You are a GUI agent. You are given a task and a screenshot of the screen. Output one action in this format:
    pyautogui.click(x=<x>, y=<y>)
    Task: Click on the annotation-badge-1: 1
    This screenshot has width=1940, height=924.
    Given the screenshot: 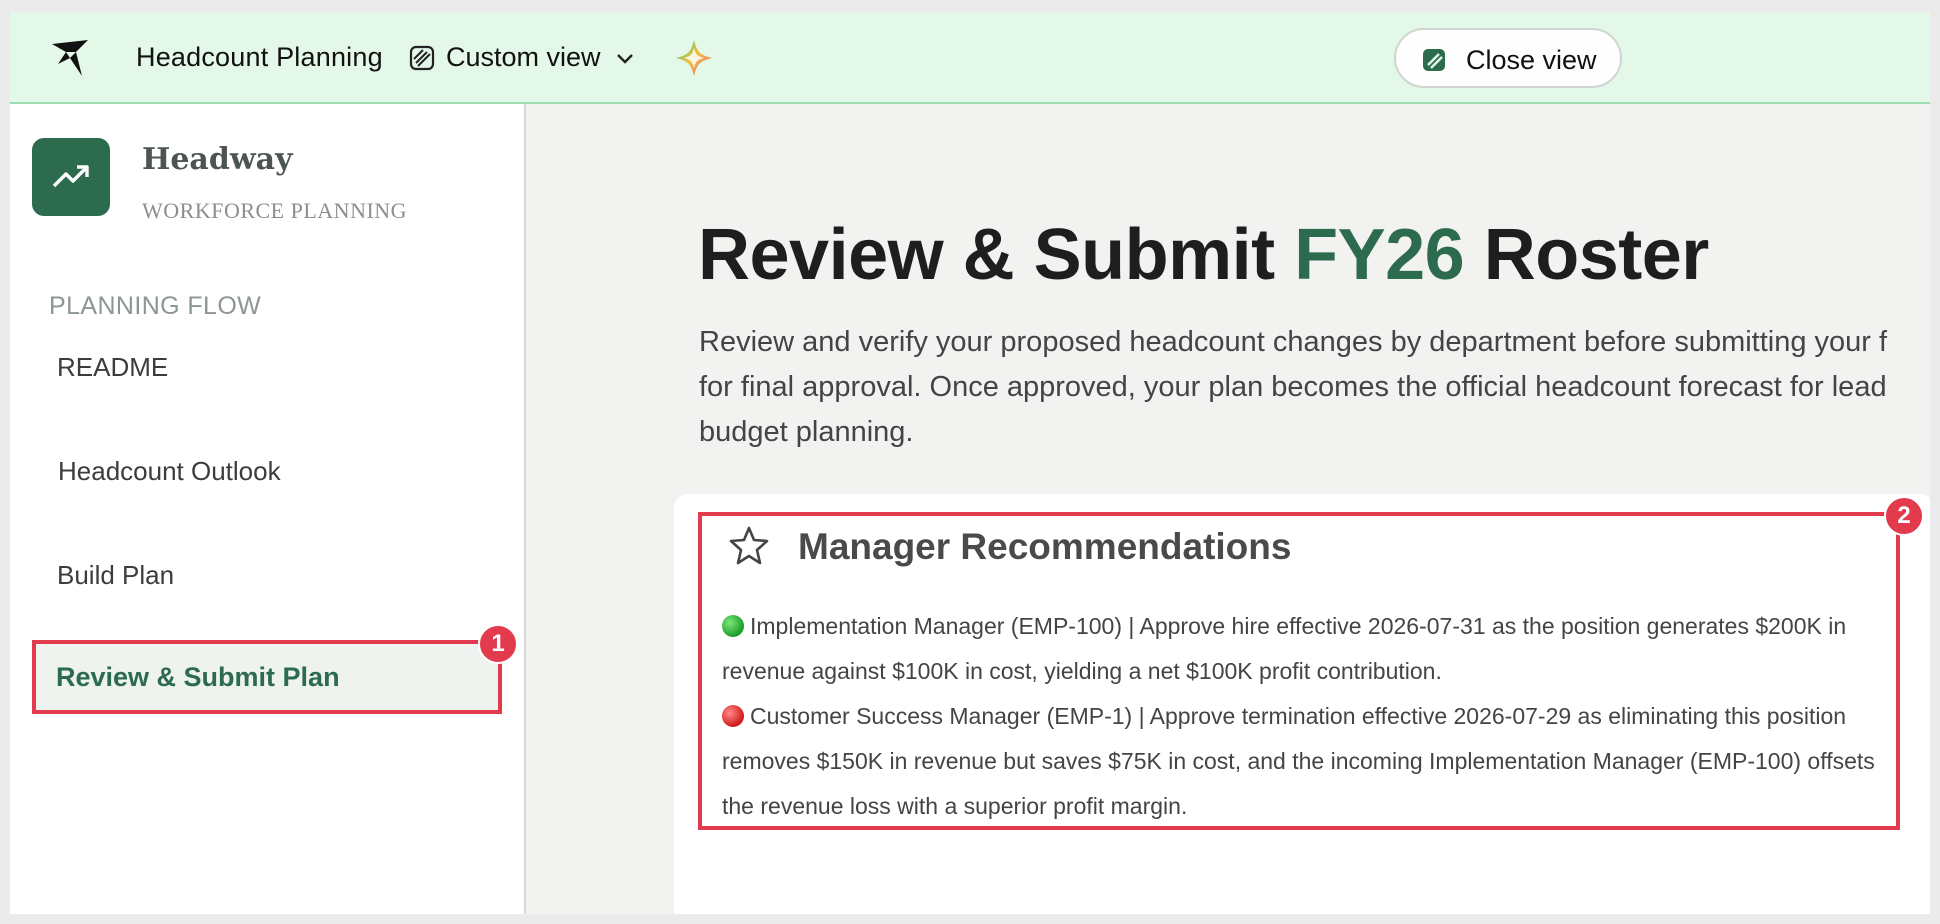 What is the action you would take?
    pyautogui.click(x=498, y=644)
    